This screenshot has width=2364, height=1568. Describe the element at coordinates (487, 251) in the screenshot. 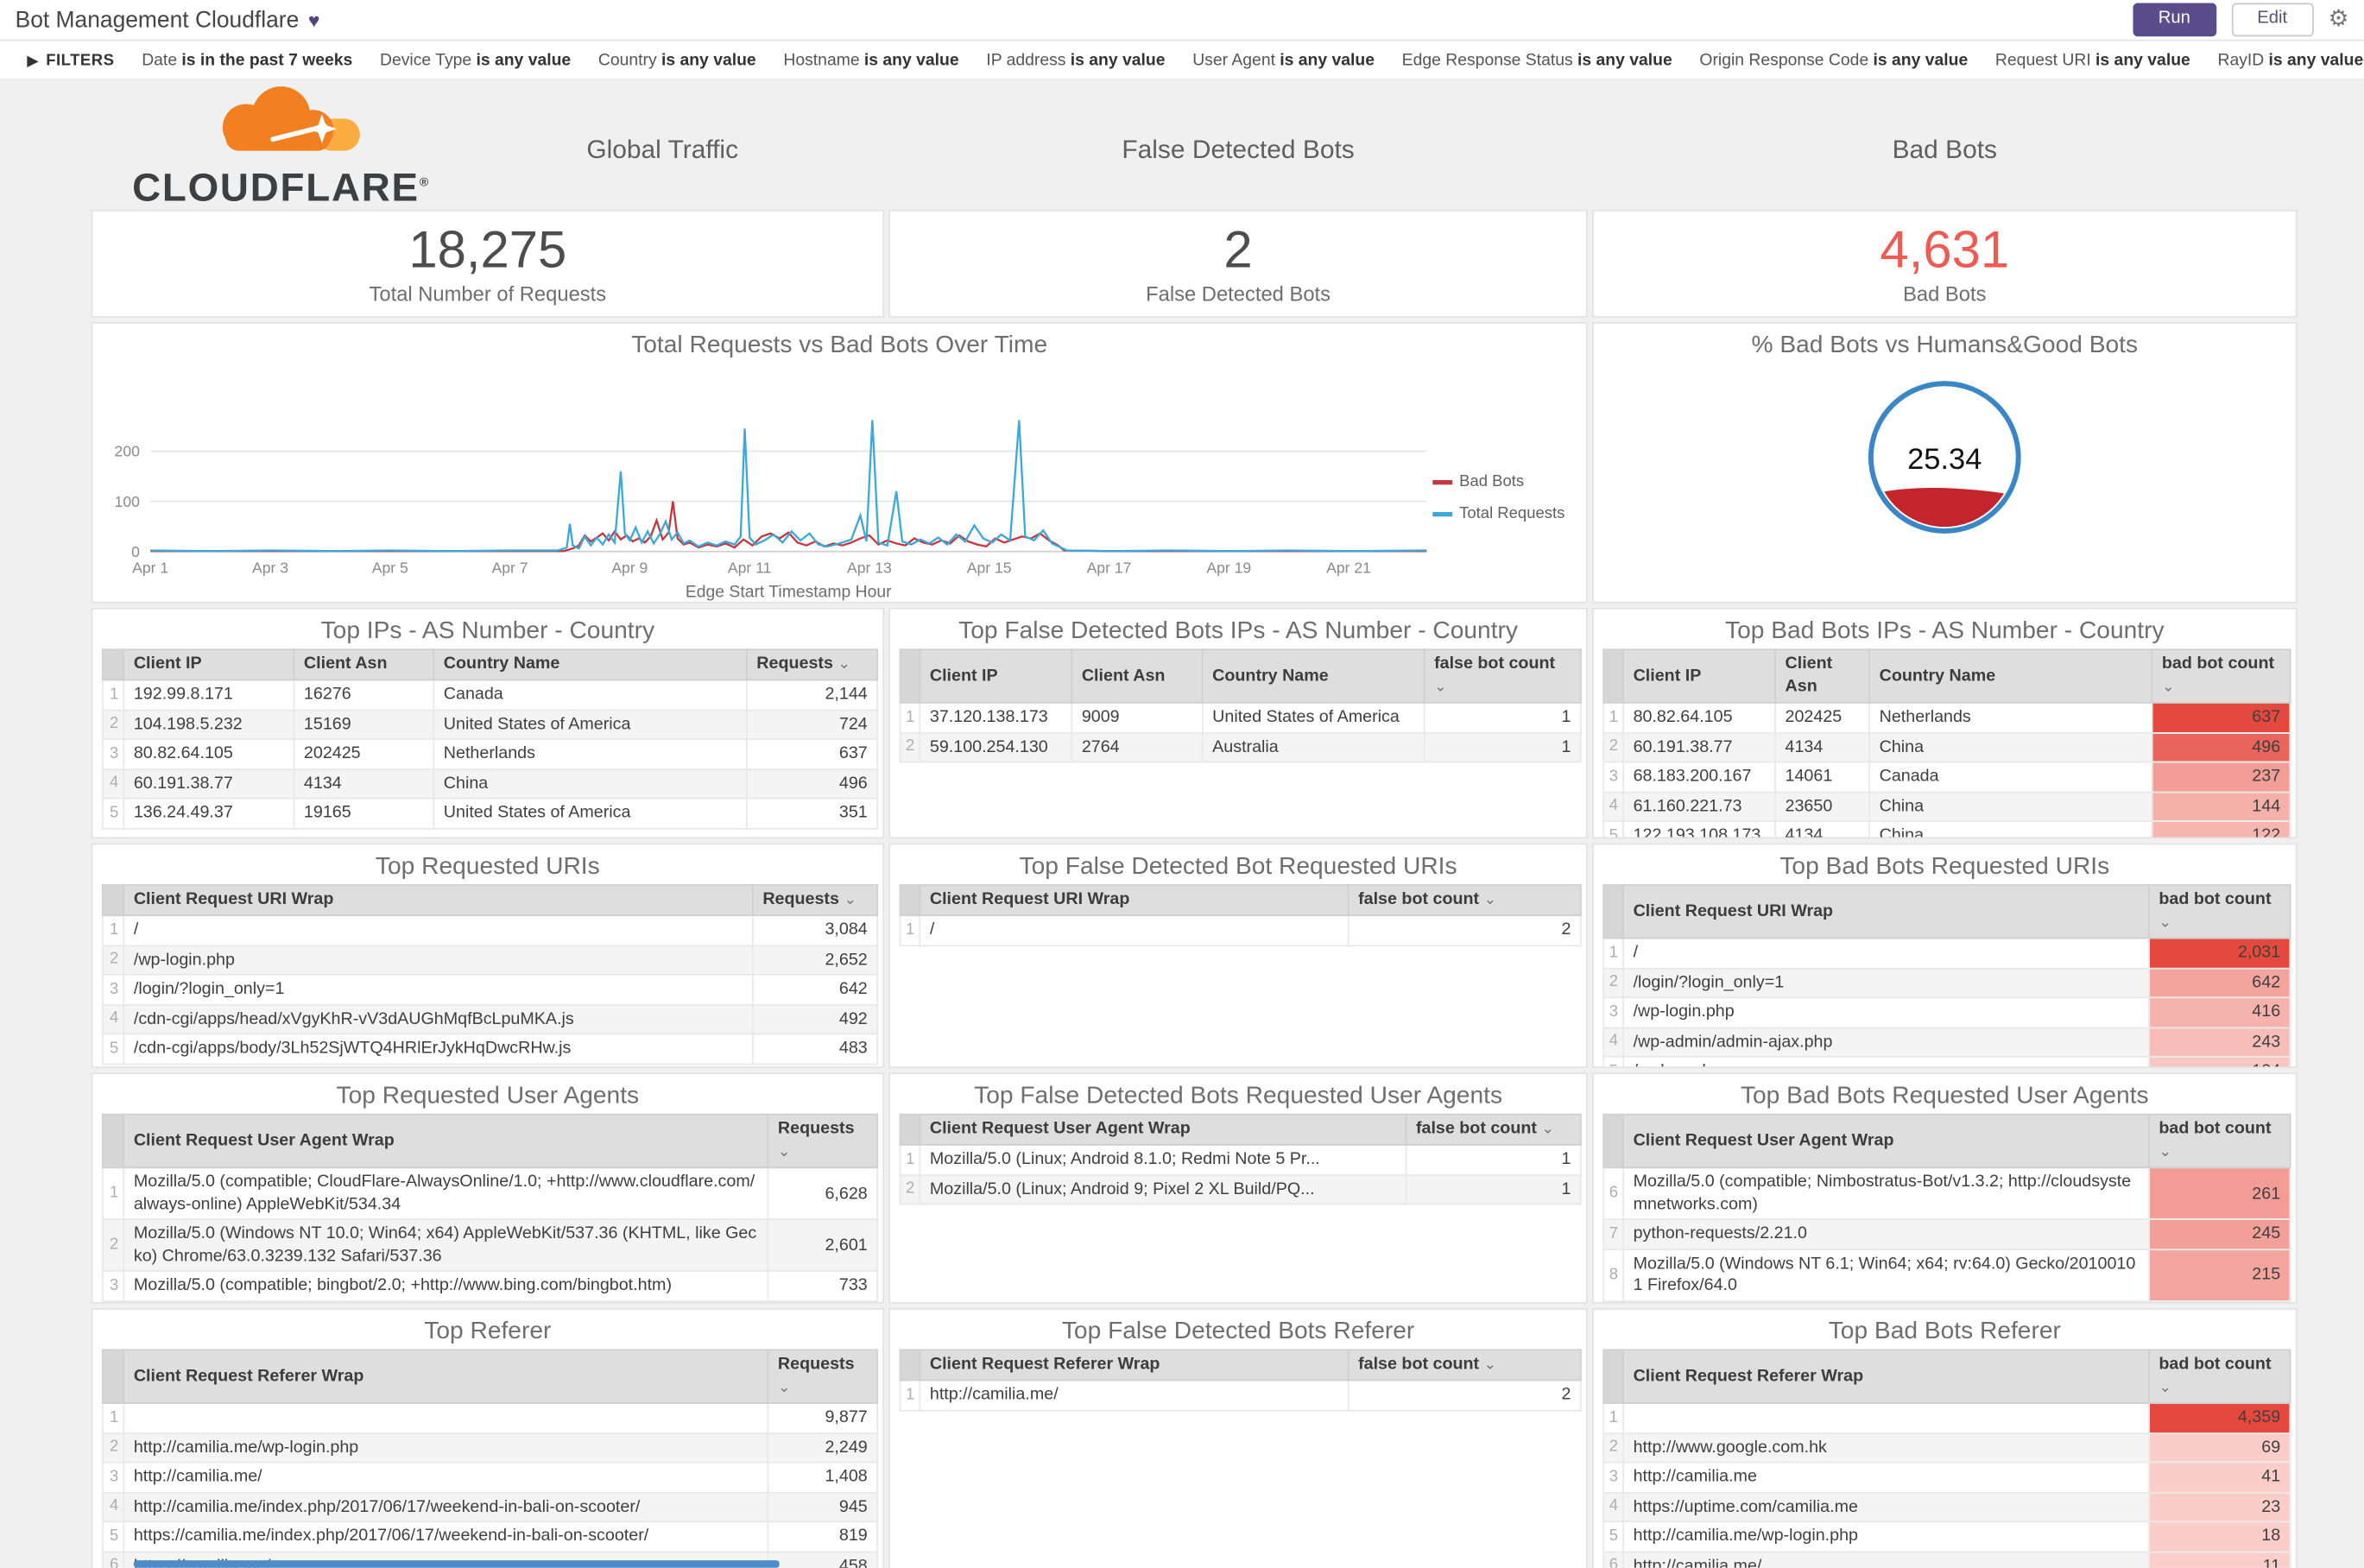

I see `kpi-value: 18,275` at that location.